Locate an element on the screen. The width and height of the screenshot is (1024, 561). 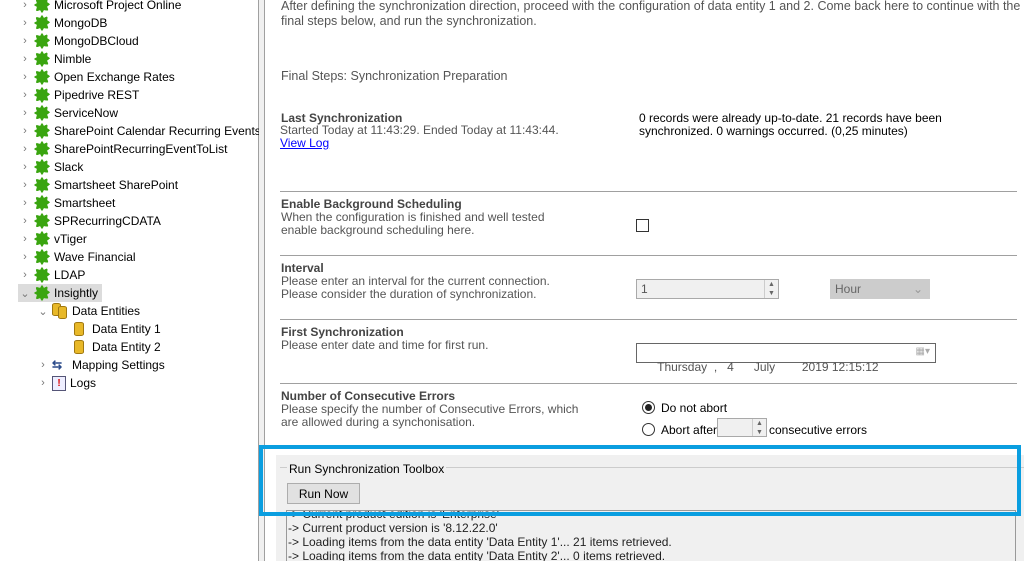
tree-item: › Smartsheet is located at coordinates (66, 203).